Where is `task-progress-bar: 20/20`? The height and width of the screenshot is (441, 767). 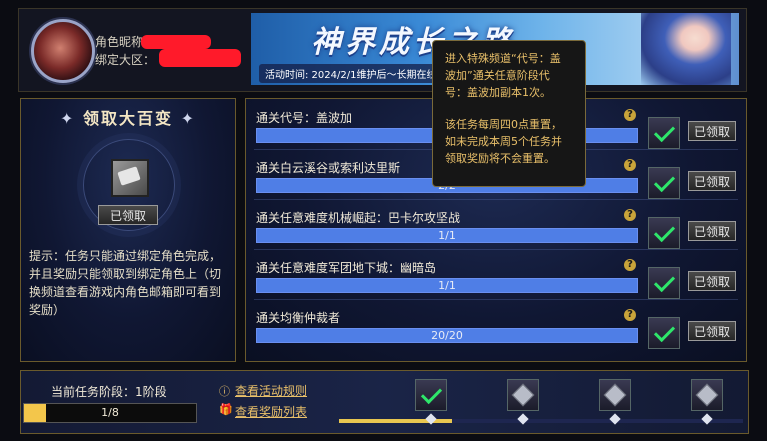
task-progress-bar: 20/20 is located at coordinates (447, 335).